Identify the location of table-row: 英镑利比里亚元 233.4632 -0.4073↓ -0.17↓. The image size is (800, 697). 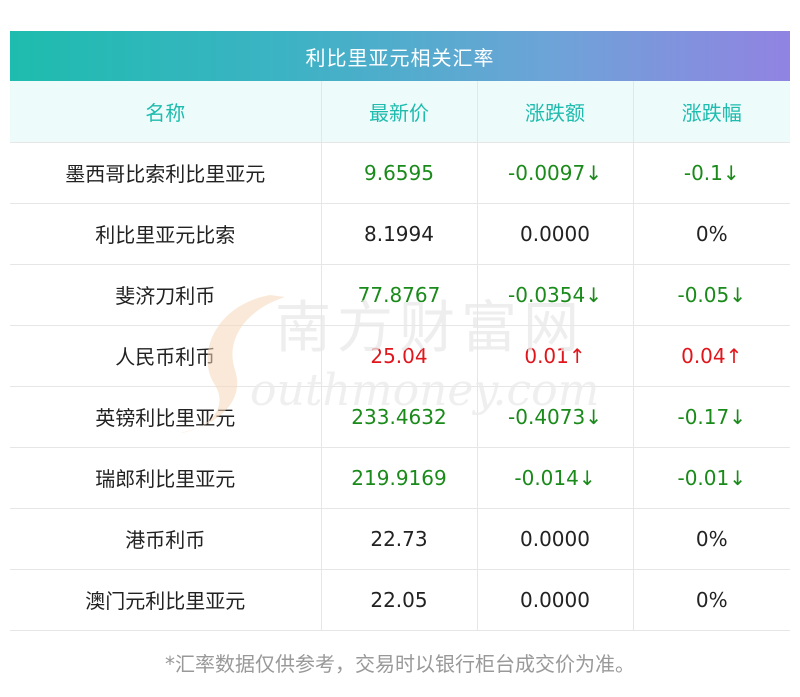
(400, 417).